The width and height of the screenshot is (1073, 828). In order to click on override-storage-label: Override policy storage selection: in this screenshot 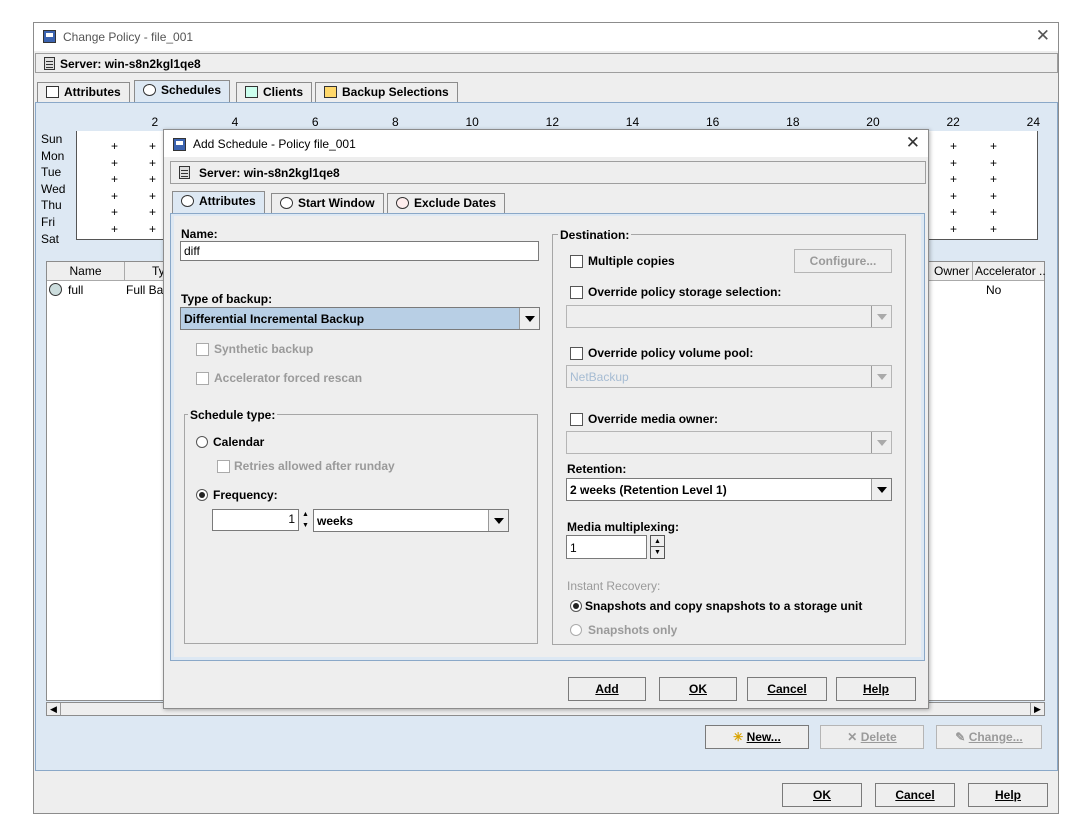, I will do `click(685, 292)`.